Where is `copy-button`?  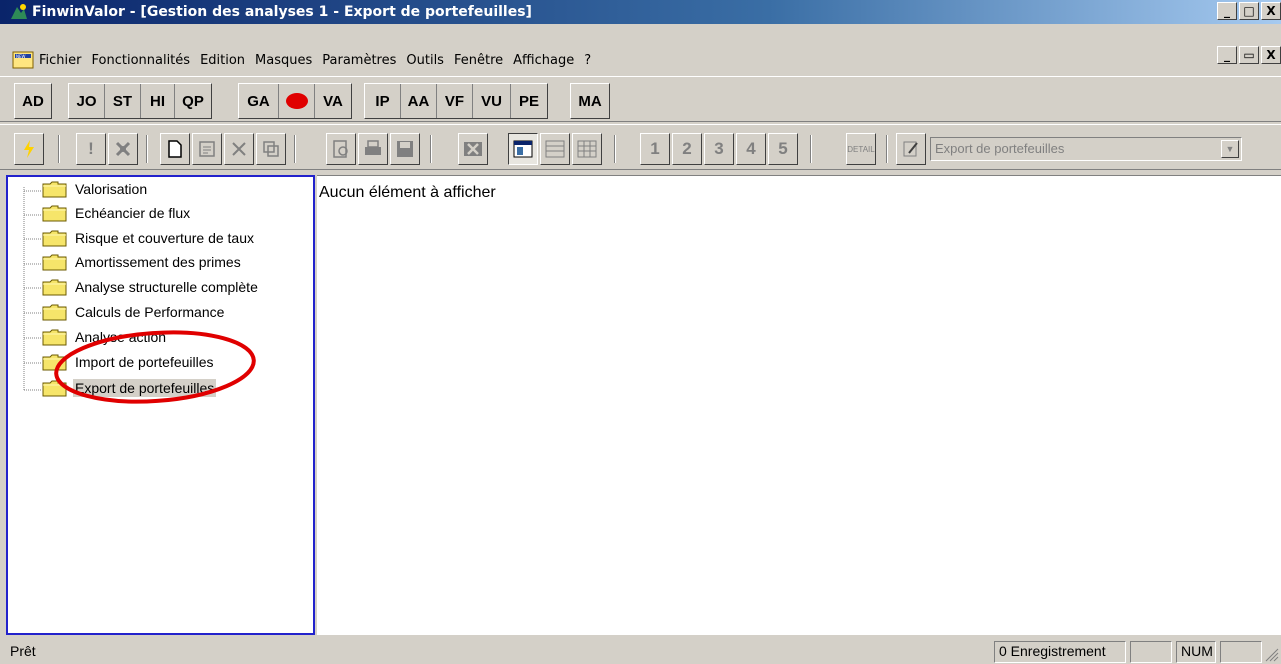
copy-button is located at coordinates (271, 149).